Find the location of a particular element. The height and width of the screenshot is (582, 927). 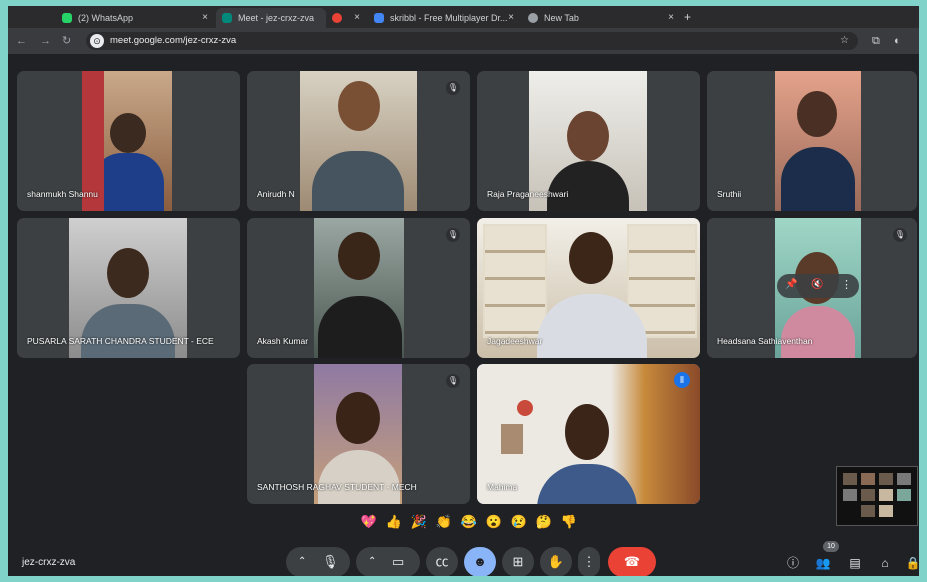

url-text: meet.google.com/jez-crxz-zva is located at coordinates (173, 40).